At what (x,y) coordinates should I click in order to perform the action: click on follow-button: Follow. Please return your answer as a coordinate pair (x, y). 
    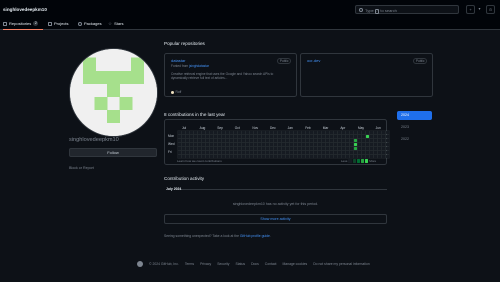
    Looking at the image, I should click on (113, 152).